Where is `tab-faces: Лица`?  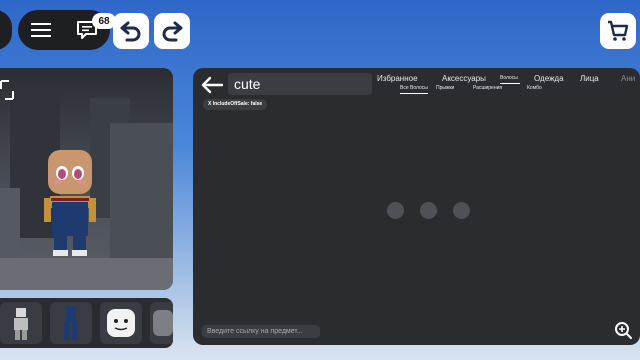 tab-faces: Лица is located at coordinates (589, 78).